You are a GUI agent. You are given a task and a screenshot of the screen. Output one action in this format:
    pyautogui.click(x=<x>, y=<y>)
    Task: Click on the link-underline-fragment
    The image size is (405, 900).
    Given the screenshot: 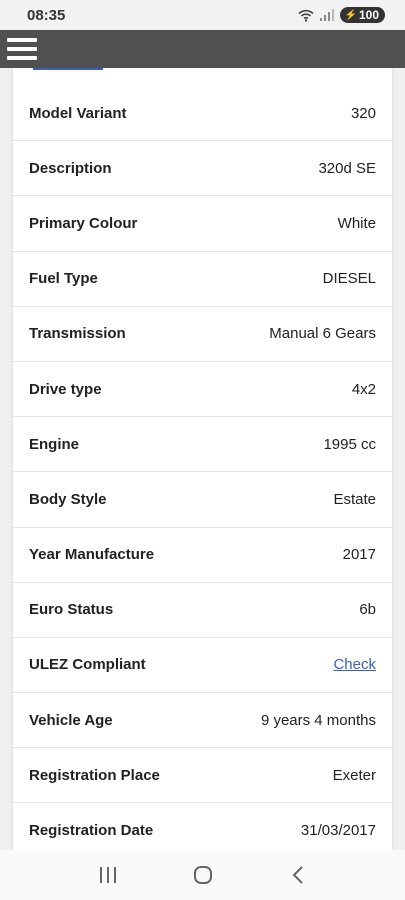 What is the action you would take?
    pyautogui.click(x=68, y=69)
    